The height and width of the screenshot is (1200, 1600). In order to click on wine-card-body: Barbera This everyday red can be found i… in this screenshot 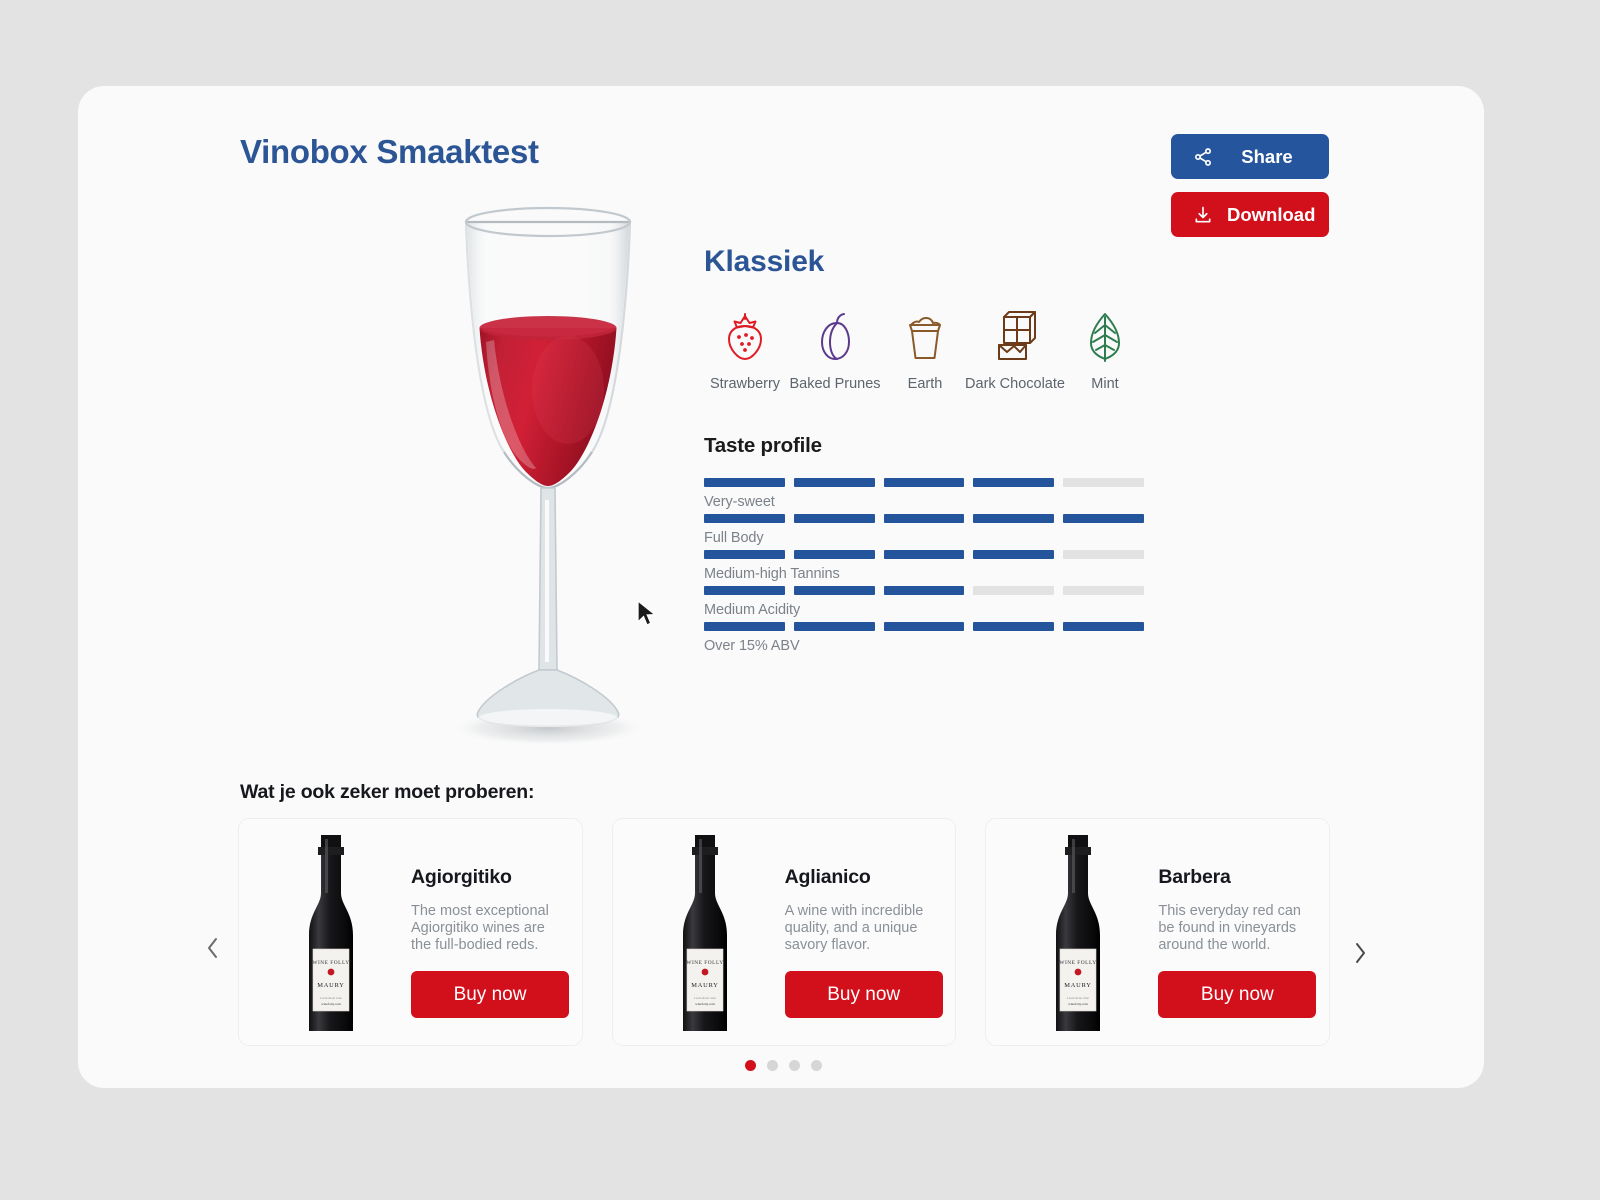, I will do `click(1237, 942)`.